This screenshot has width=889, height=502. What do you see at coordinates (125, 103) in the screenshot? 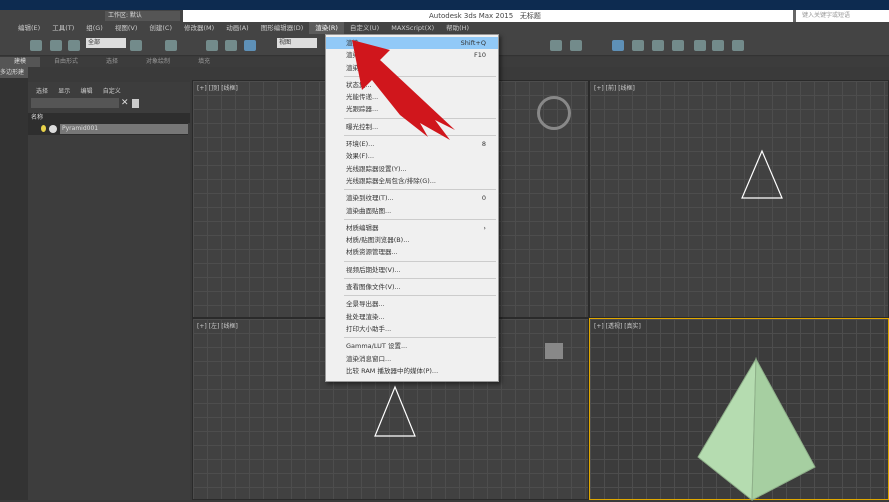
I see `clear-icon: ✕` at bounding box center [125, 103].